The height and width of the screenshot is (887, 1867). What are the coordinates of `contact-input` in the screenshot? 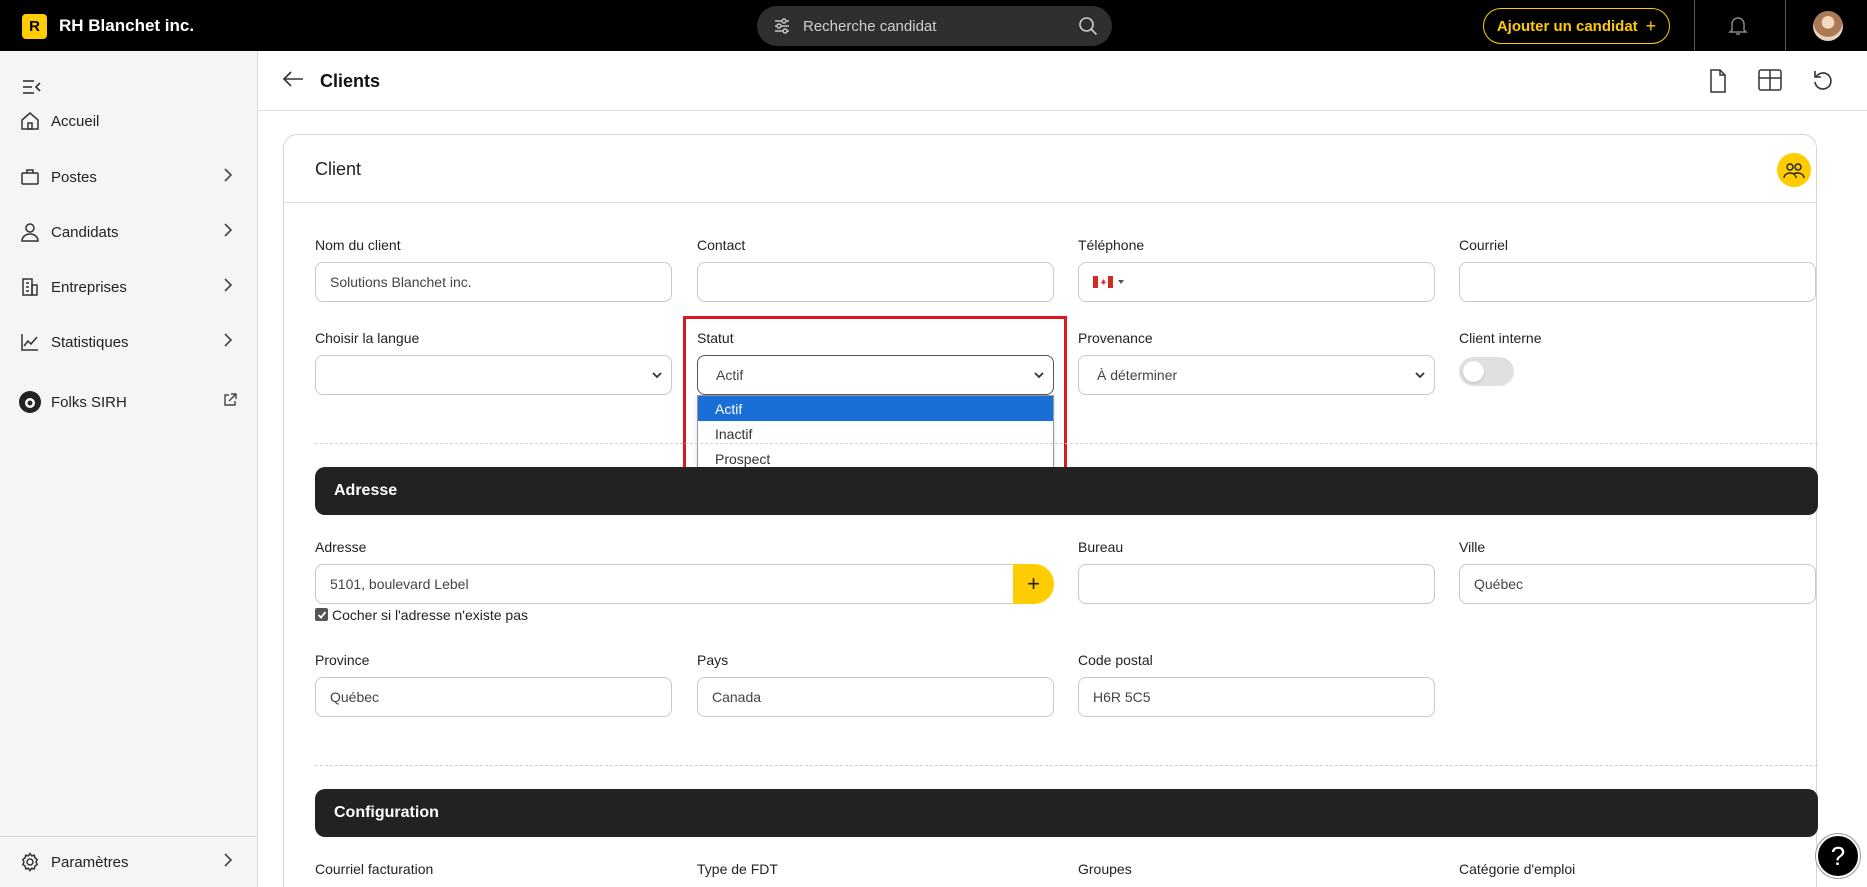 It's located at (875, 282).